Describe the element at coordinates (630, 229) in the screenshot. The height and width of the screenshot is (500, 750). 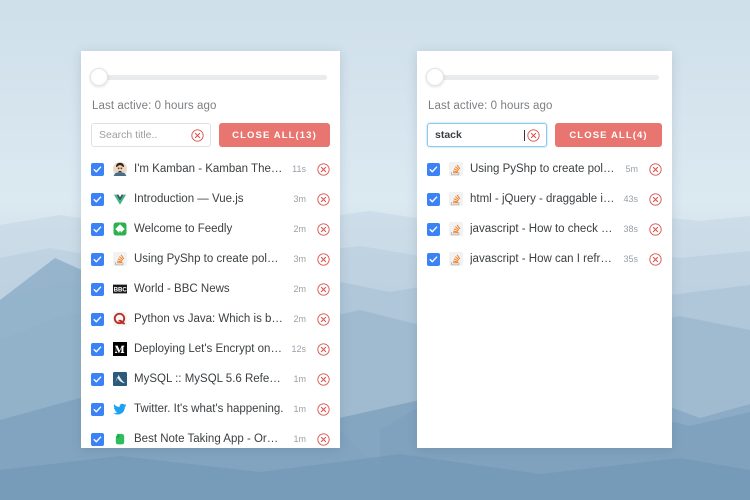
I see `tab-time: 38s` at that location.